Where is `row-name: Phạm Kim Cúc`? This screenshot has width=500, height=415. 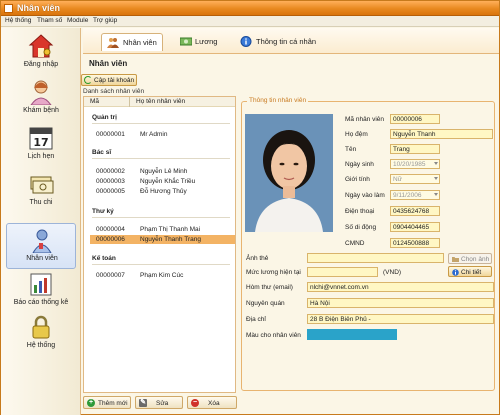
row-name: Phạm Kim Cúc is located at coordinates (162, 275).